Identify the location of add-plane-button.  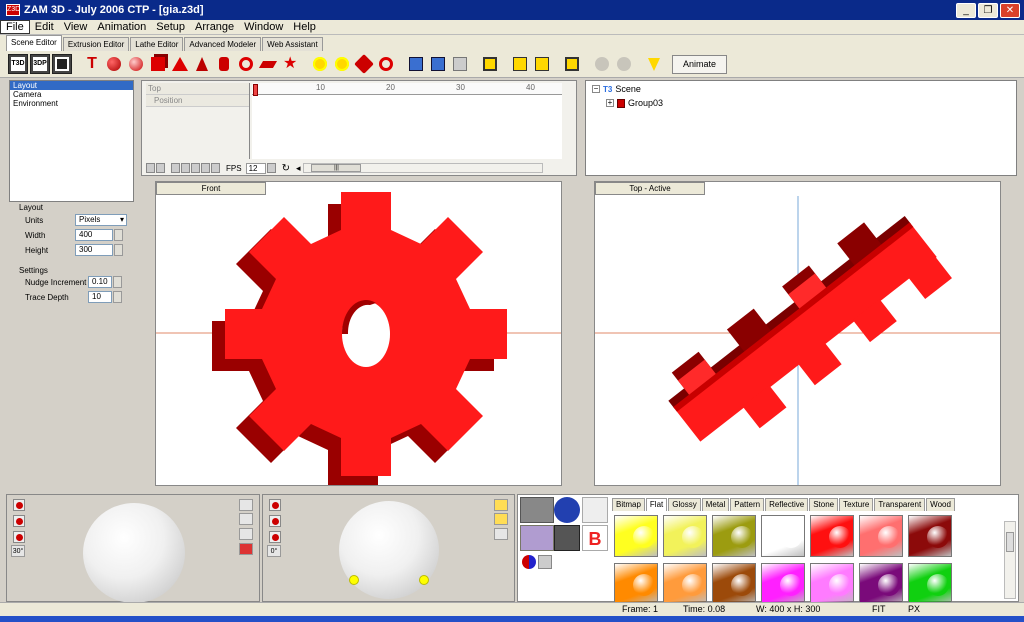
(268, 64).